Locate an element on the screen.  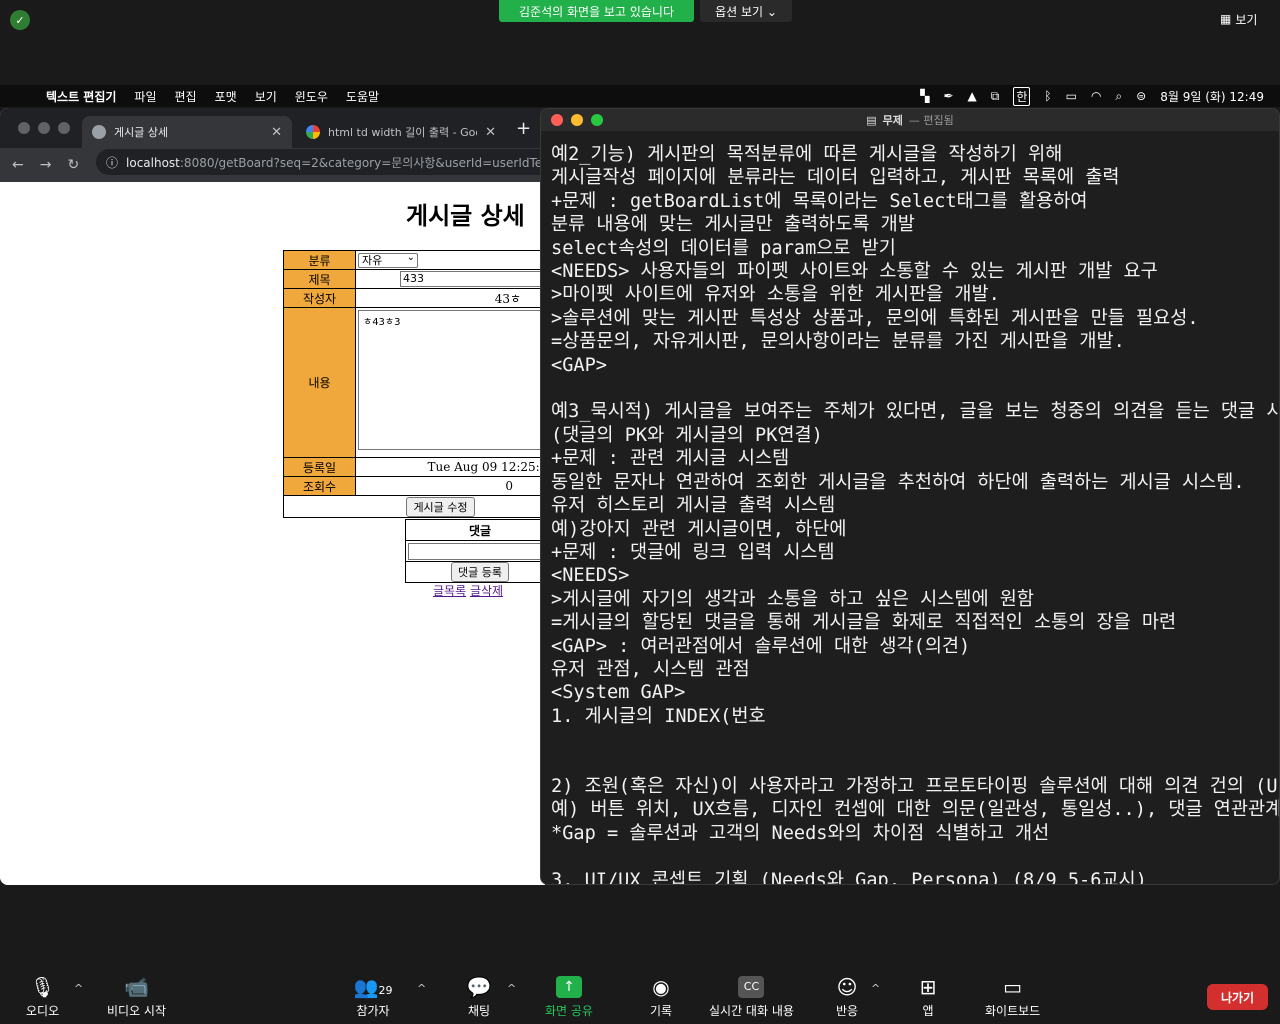
record-button: ◉ 기록 is located at coordinates (661, 997).